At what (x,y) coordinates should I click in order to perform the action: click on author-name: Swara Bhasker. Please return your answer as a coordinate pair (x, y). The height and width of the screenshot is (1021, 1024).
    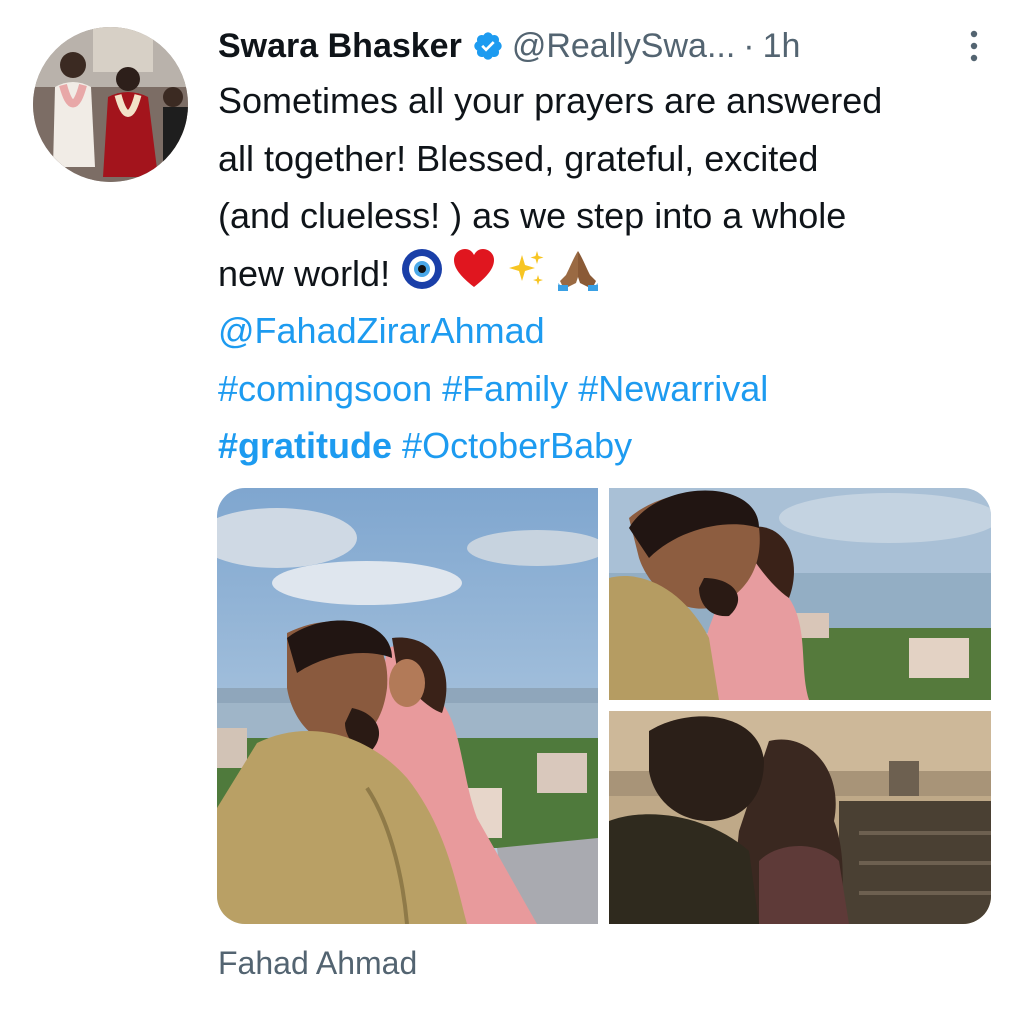
    Looking at the image, I should click on (340, 46).